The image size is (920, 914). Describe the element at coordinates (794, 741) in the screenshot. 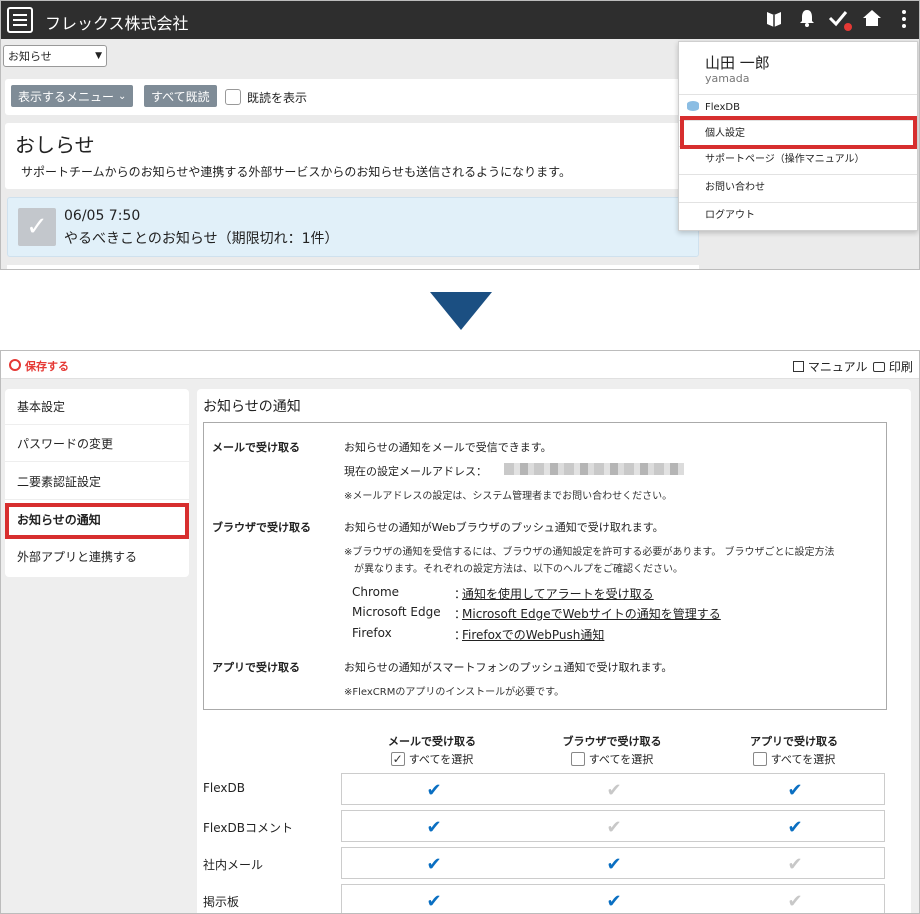

I see `column-header-app: アプリで受け取る` at that location.